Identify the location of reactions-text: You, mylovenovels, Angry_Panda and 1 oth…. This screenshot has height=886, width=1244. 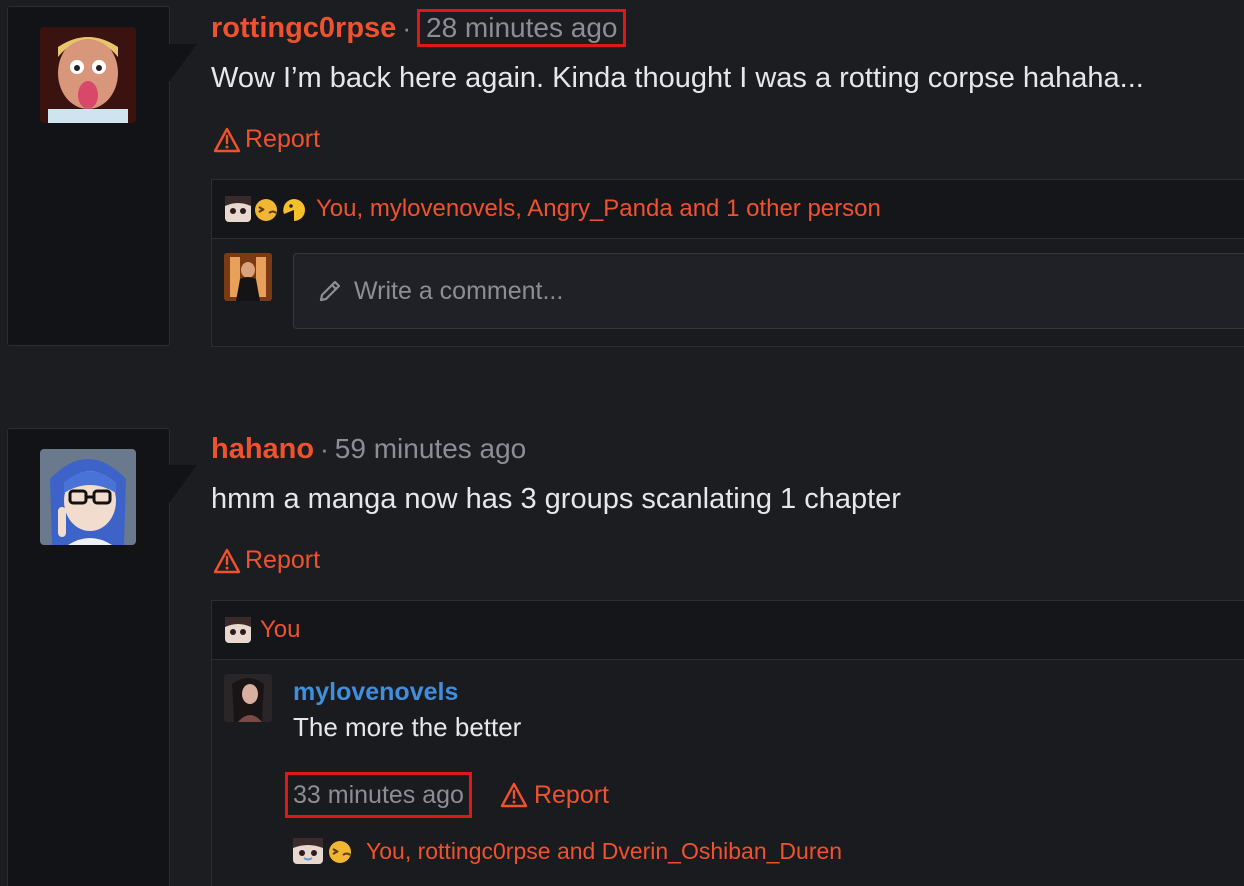
(598, 208).